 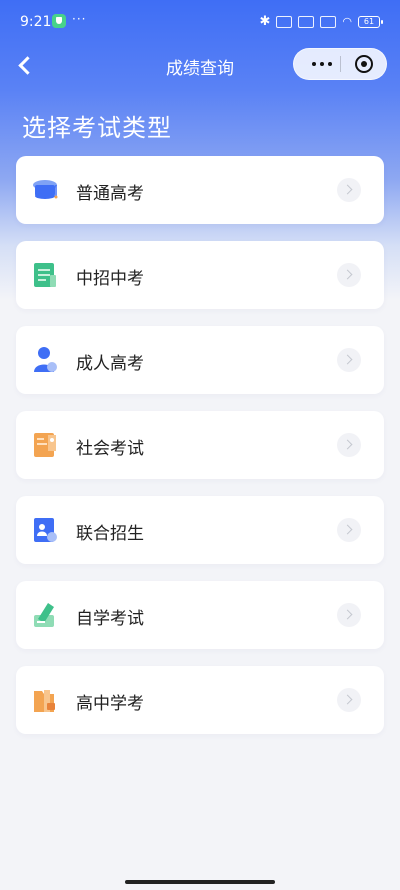 I want to click on close-miniprogram-icon, so click(x=364, y=64).